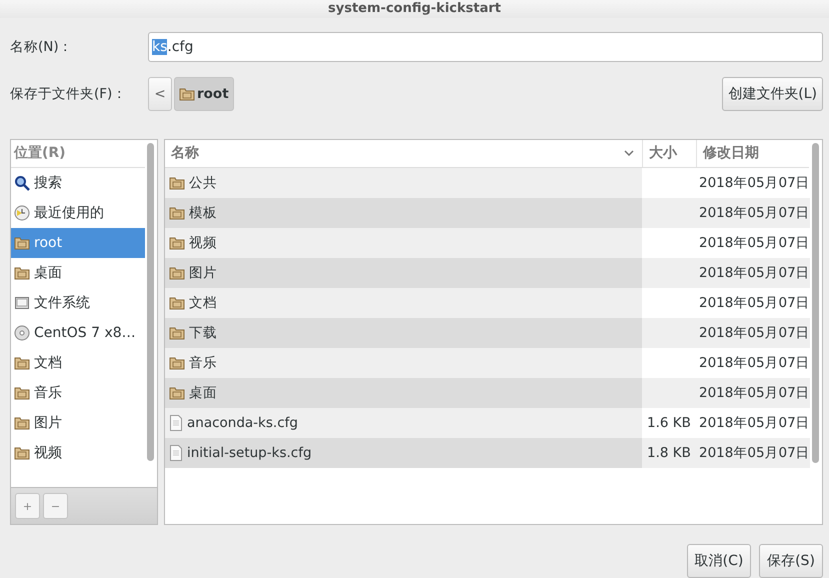 This screenshot has width=829, height=578. I want to click on place-item: 视频, so click(78, 453).